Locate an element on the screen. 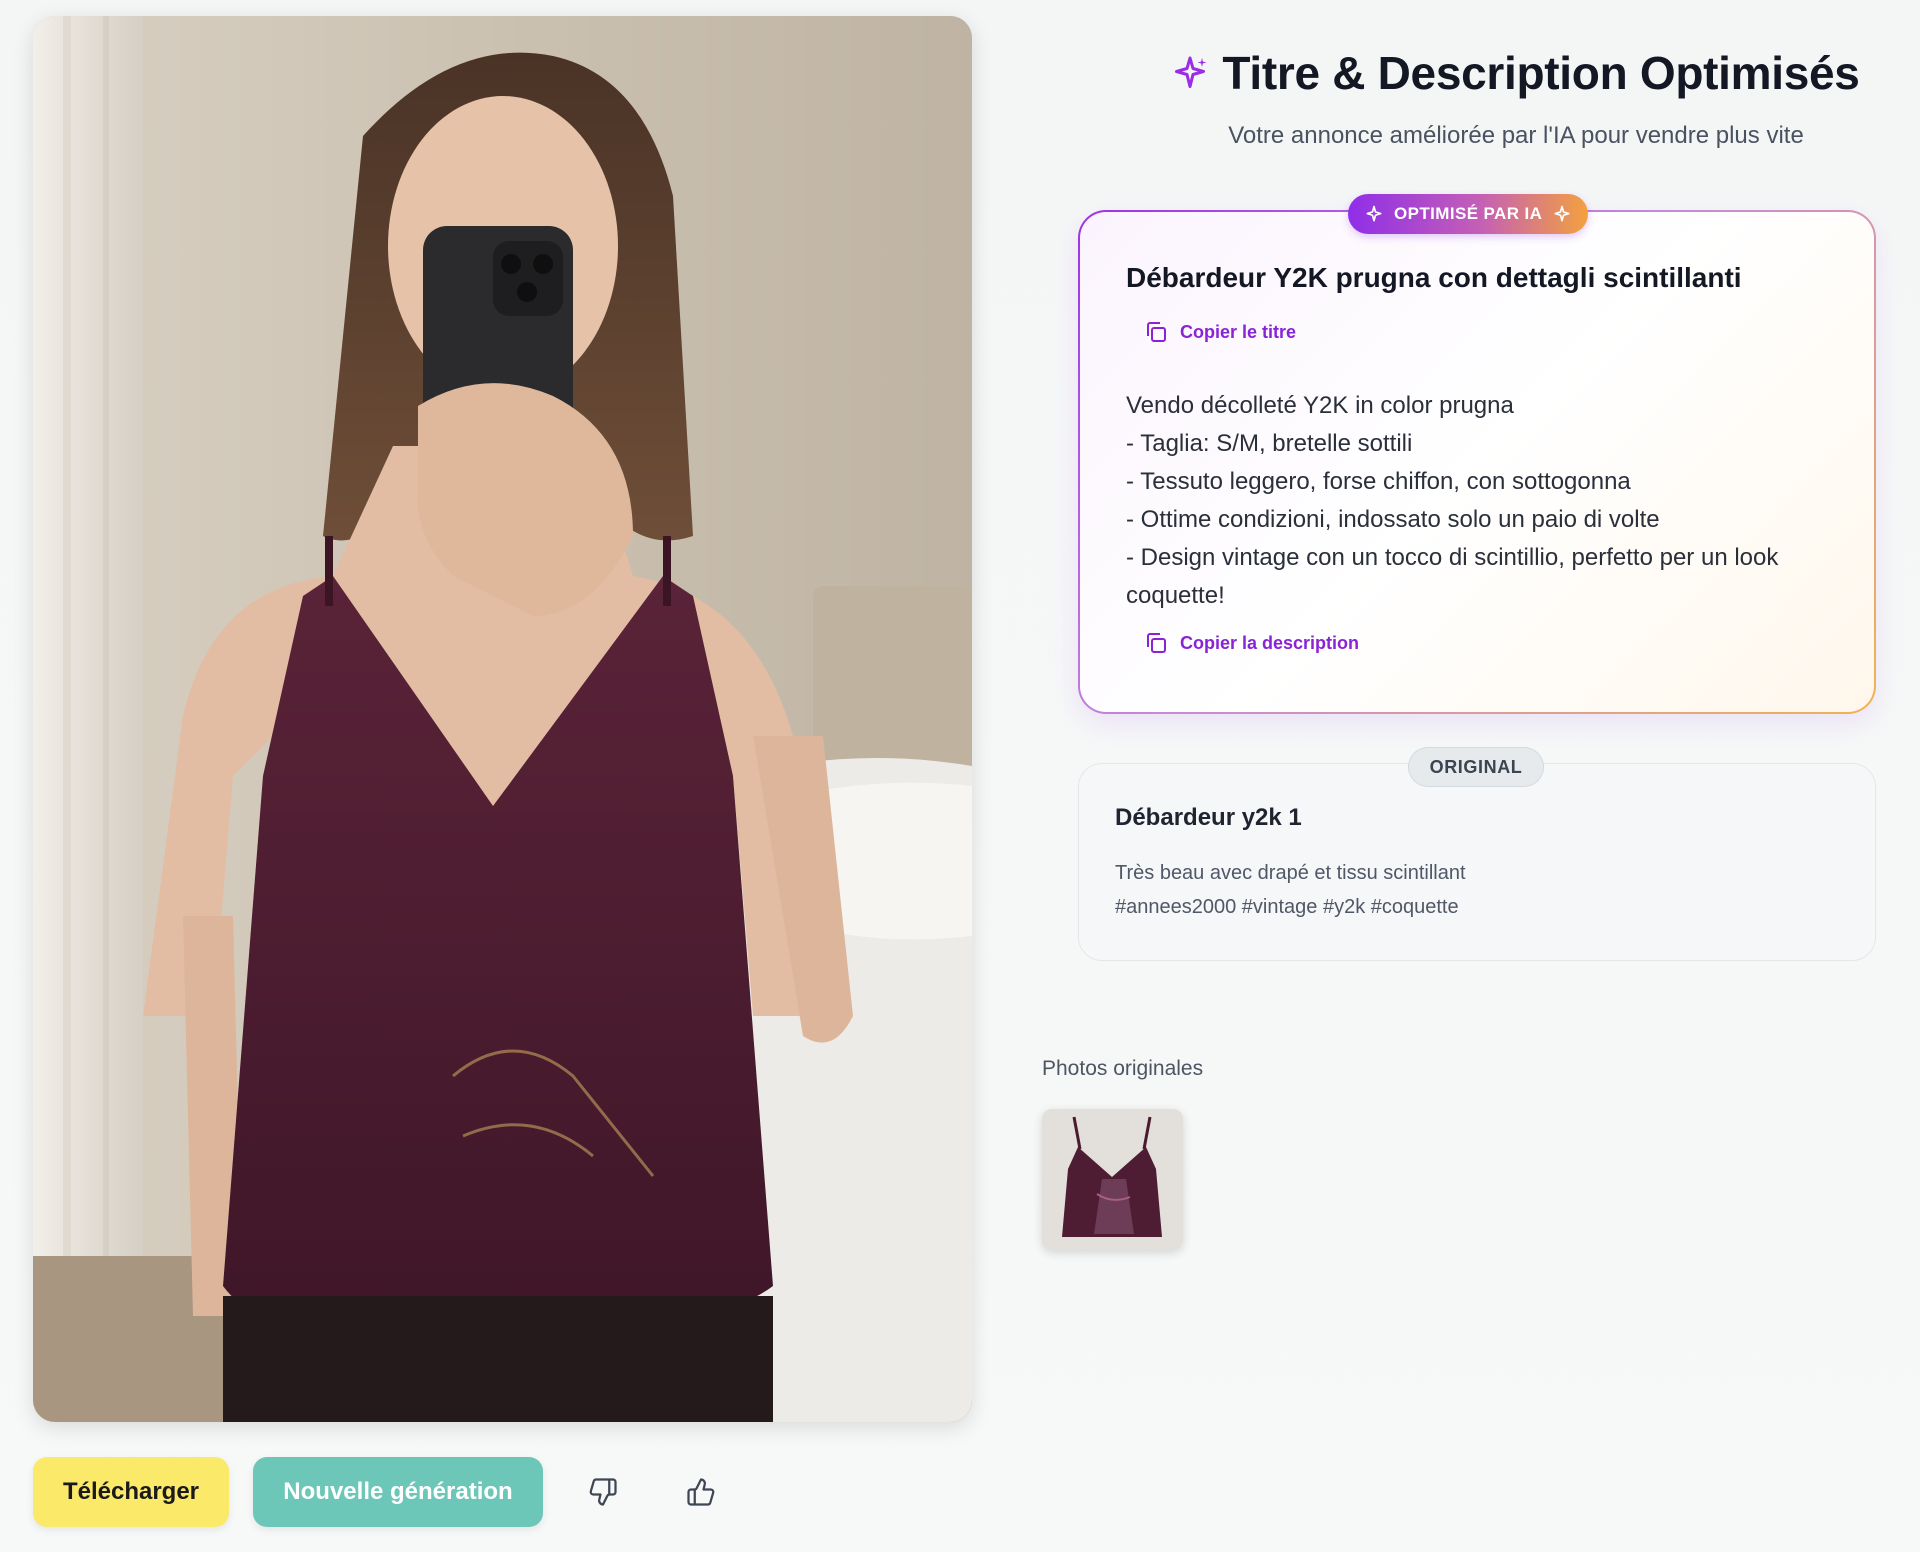  ai-optimized-badge: OPTIMISÉ PAR IA is located at coordinates (1468, 214).